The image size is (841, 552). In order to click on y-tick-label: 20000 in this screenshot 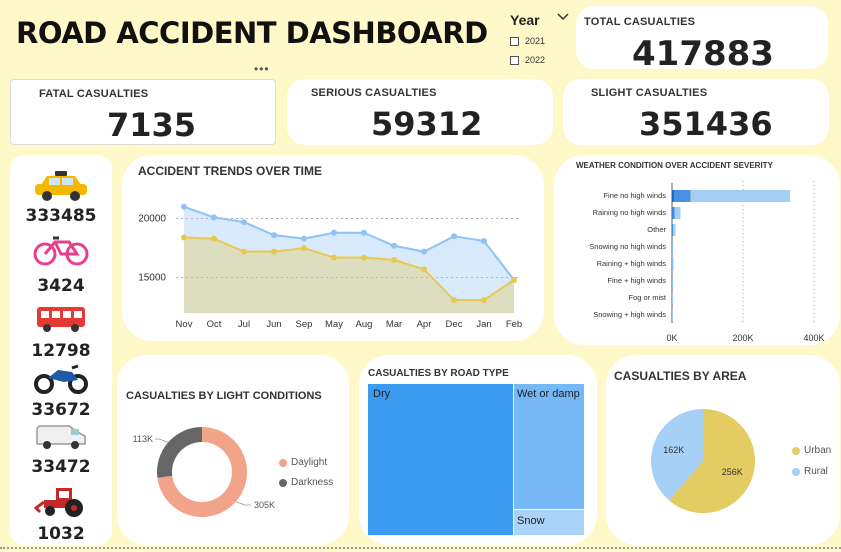, I will do `click(152, 219)`.